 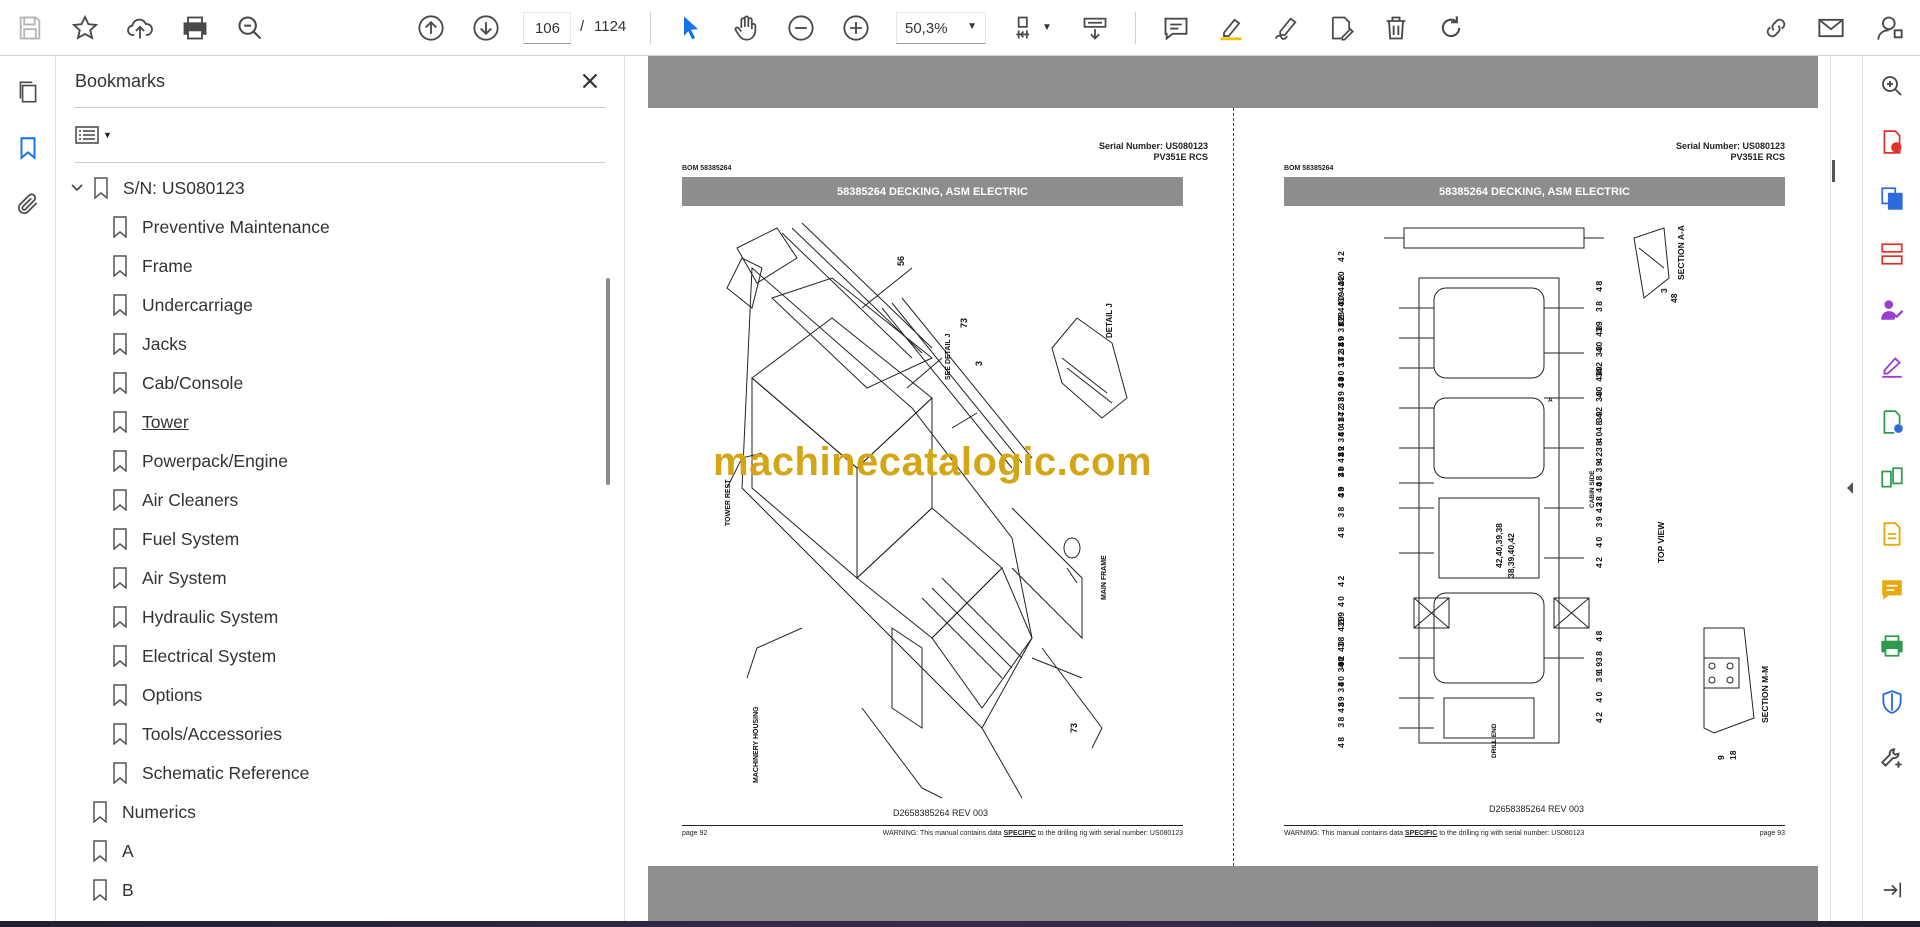 I want to click on zoom-in-icon, so click(x=856, y=28).